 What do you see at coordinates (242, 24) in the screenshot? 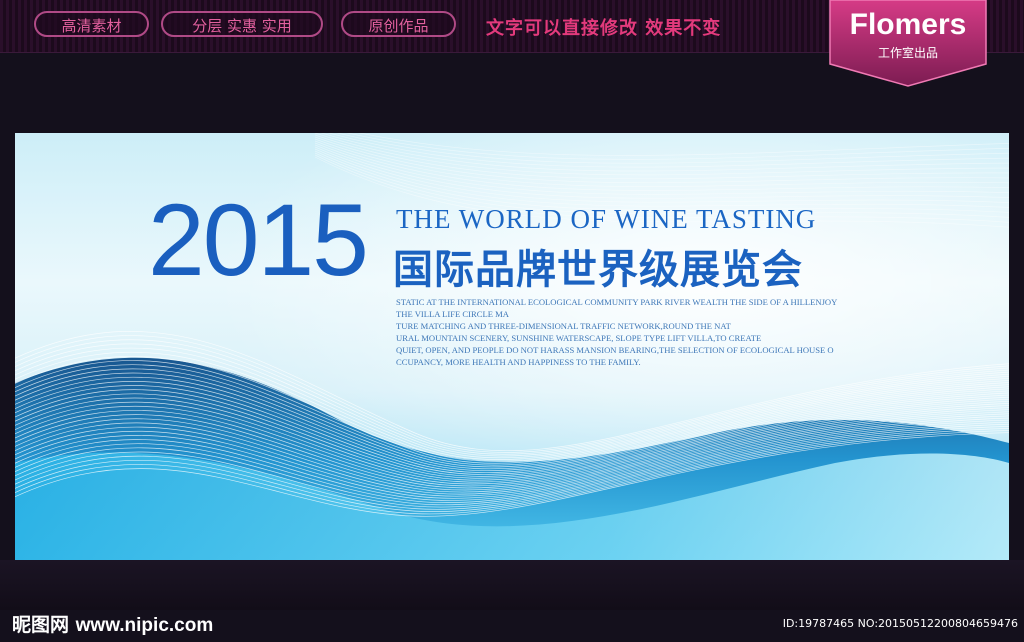
I see `tag-layered-practical: 分层 实惠 实用` at bounding box center [242, 24].